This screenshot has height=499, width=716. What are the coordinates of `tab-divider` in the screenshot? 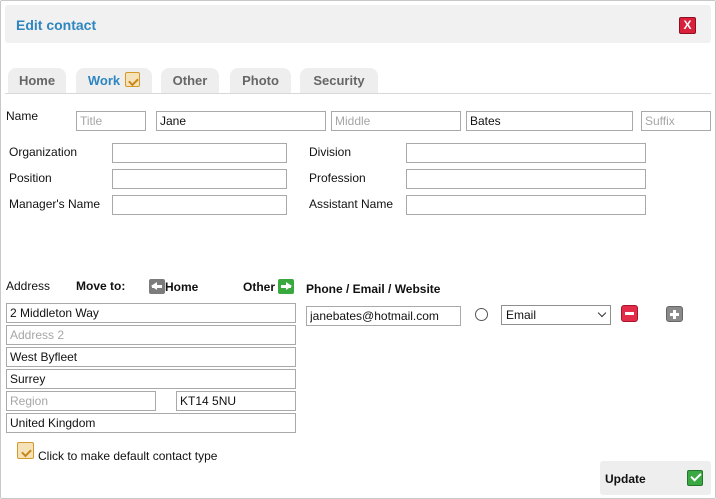 It's located at (358, 93).